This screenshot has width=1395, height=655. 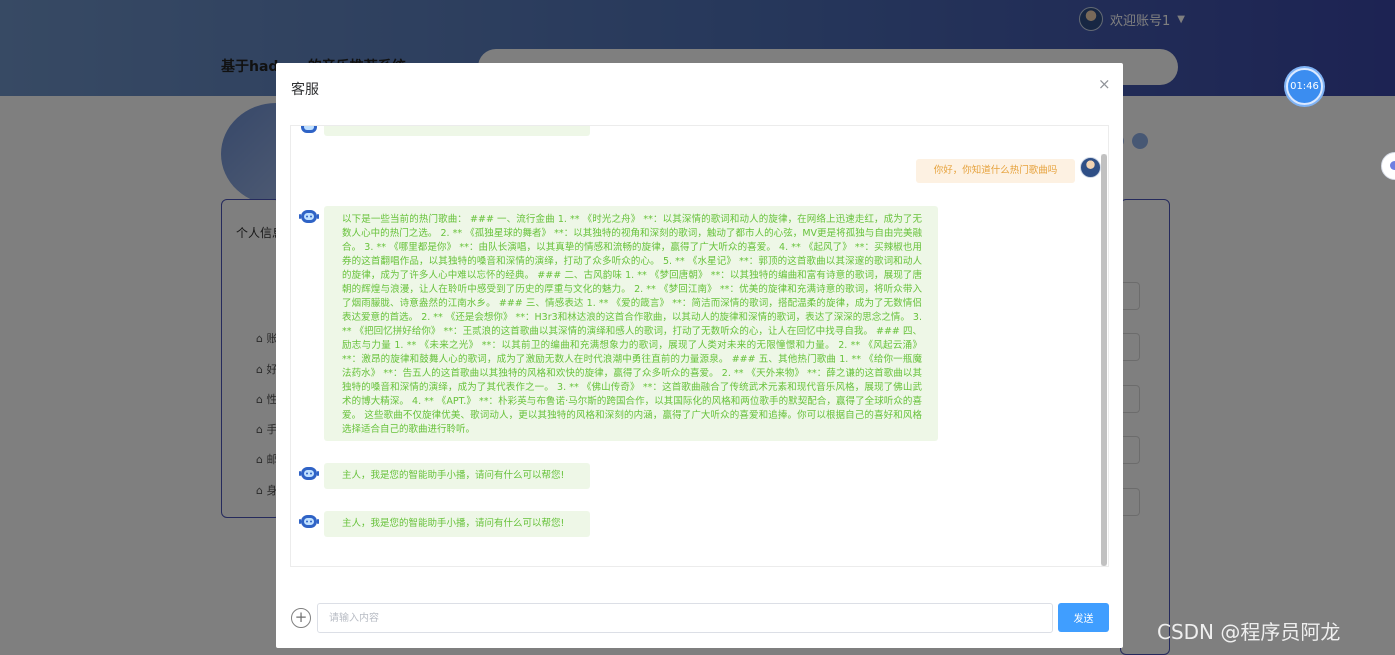 I want to click on scrollbar-thumb, so click(x=1104, y=360).